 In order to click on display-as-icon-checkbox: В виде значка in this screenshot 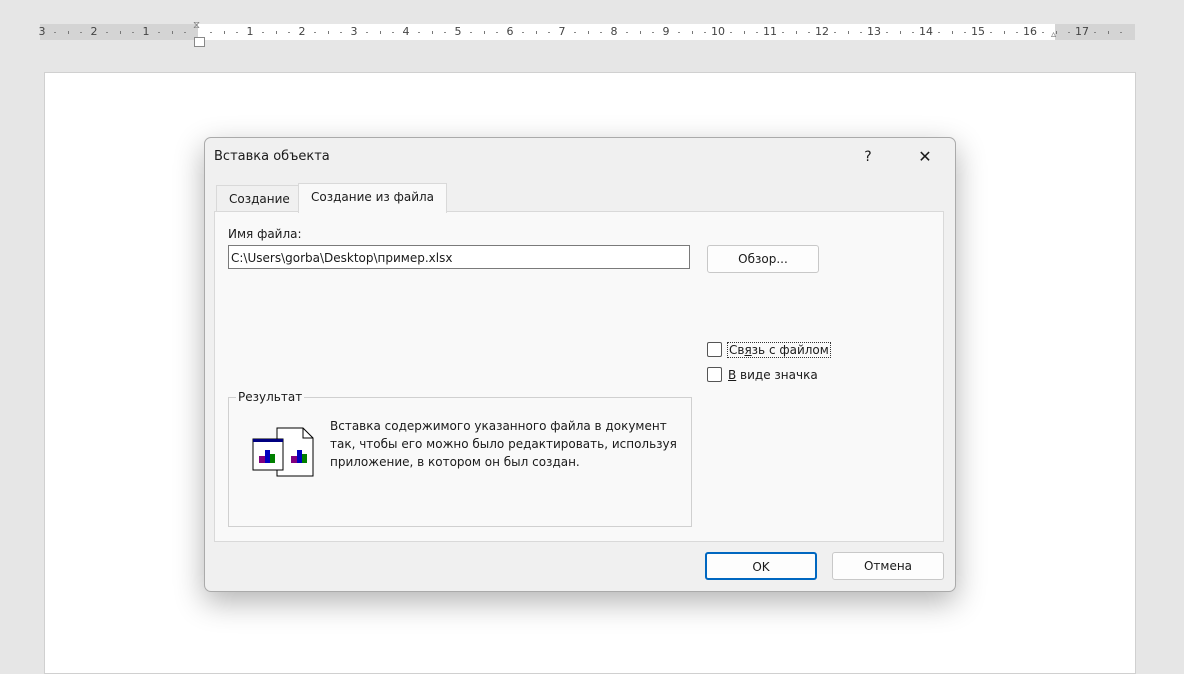, I will do `click(762, 374)`.